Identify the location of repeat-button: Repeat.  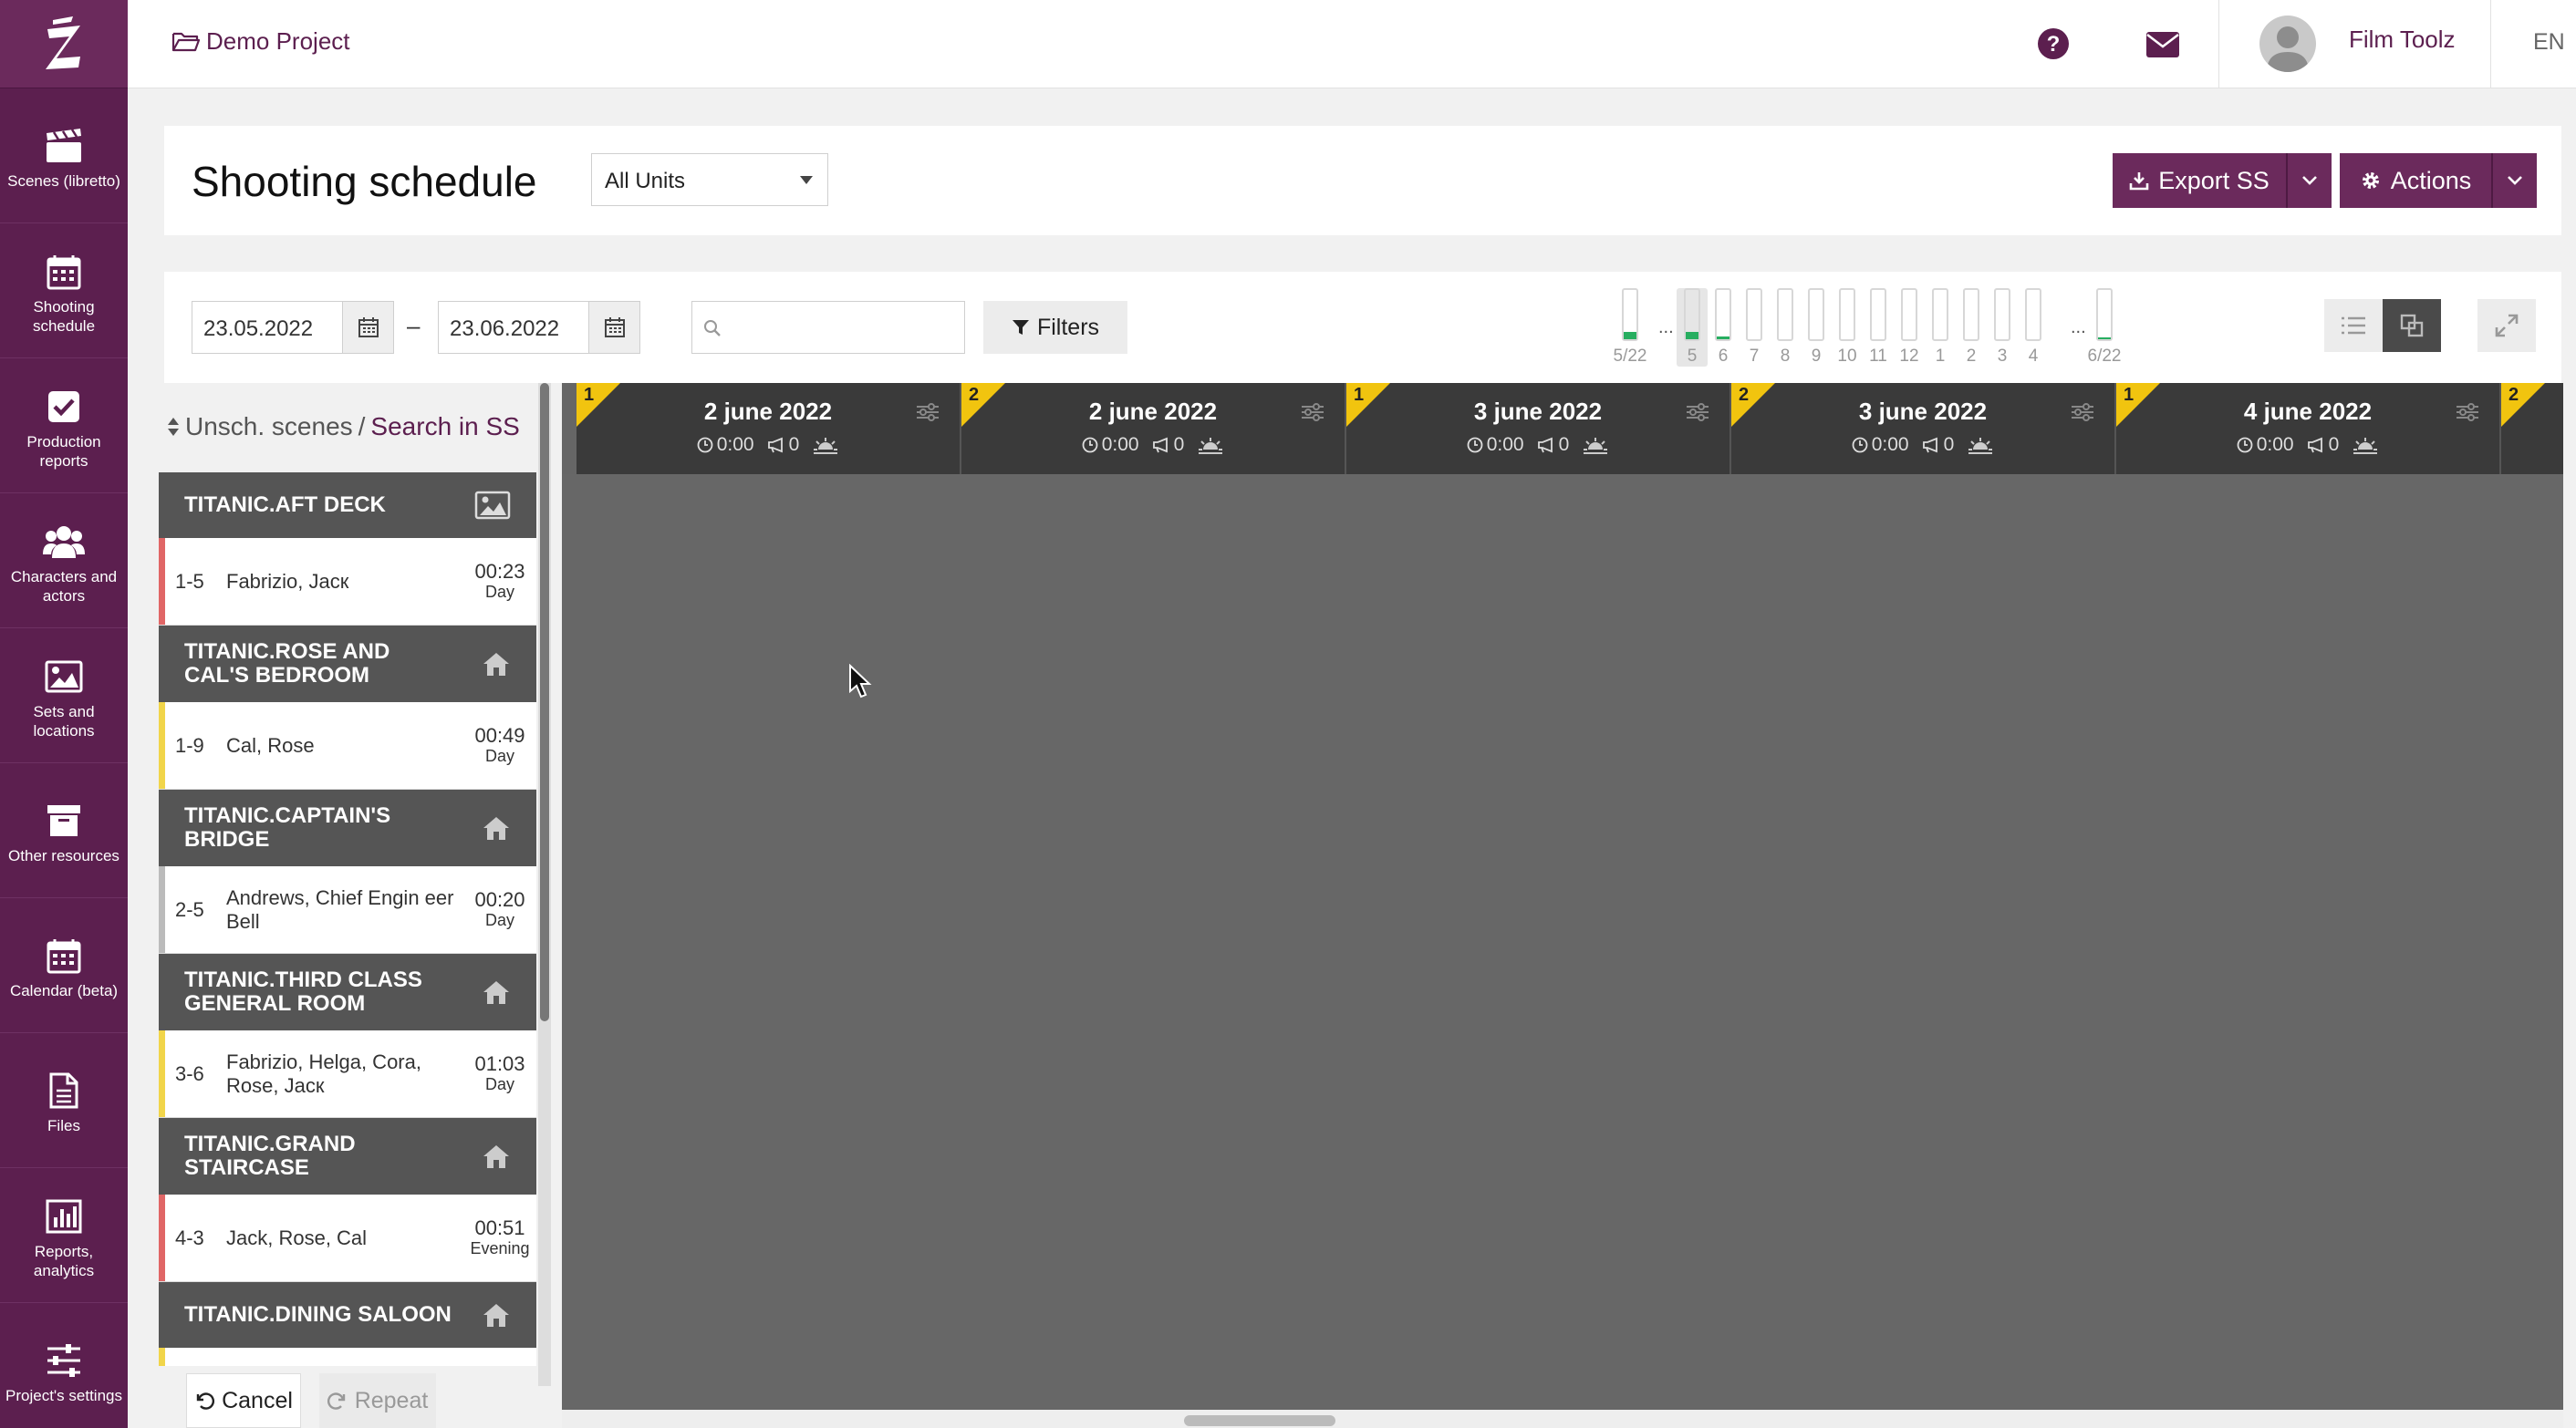
(377, 1400).